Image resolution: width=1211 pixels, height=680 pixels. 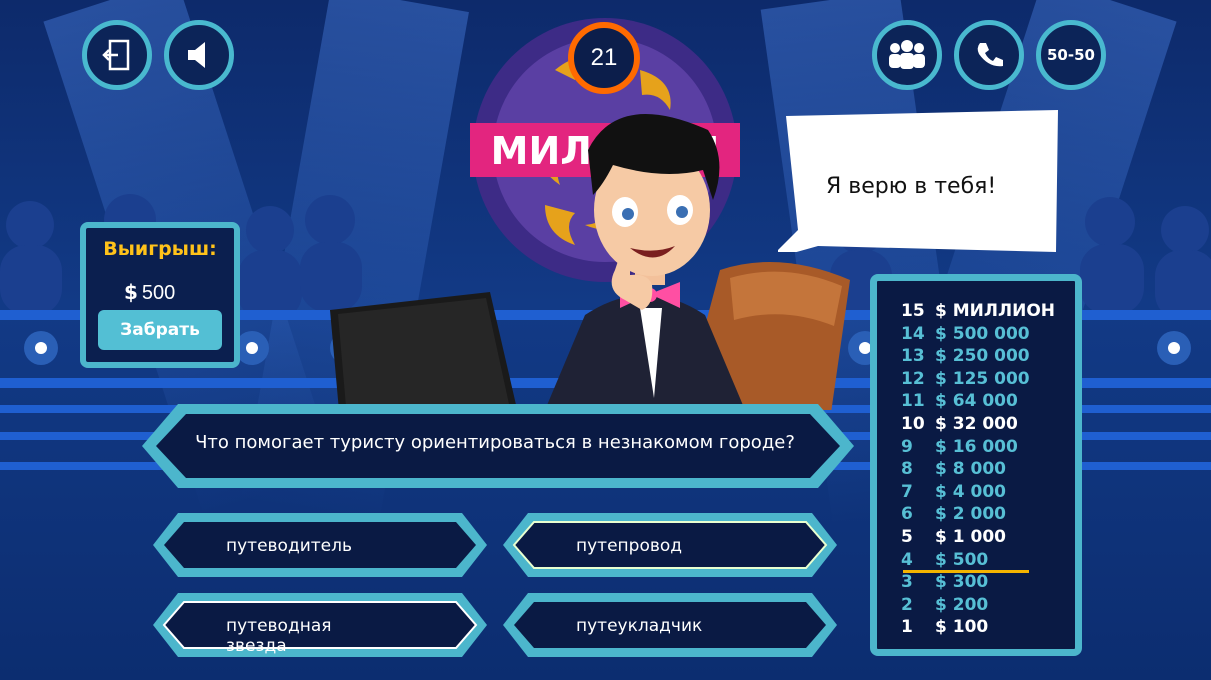 I want to click on ladder-level-amount: $ 8 000, so click(x=970, y=469).